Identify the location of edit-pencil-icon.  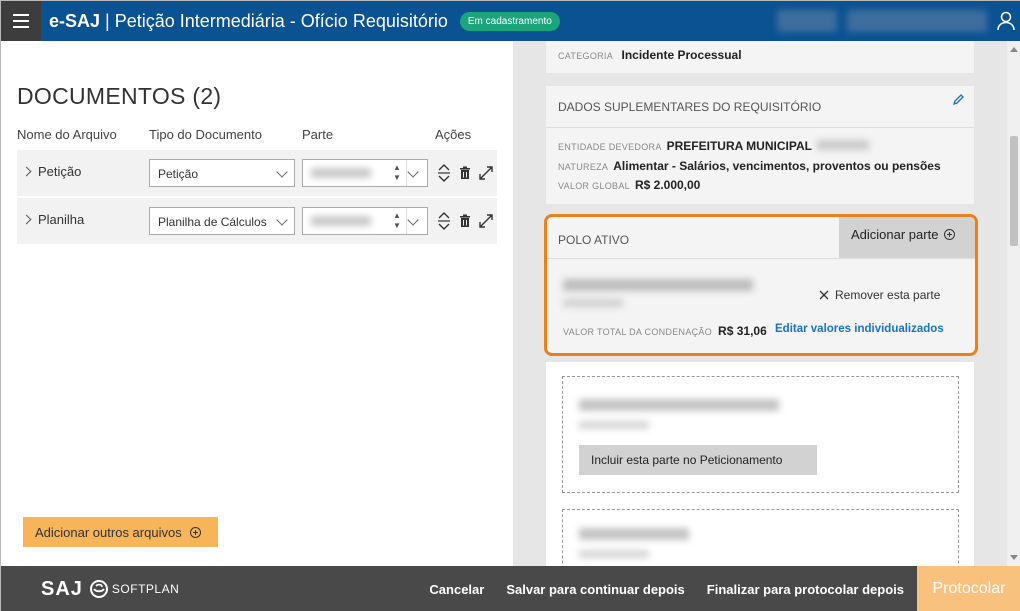
(958, 100).